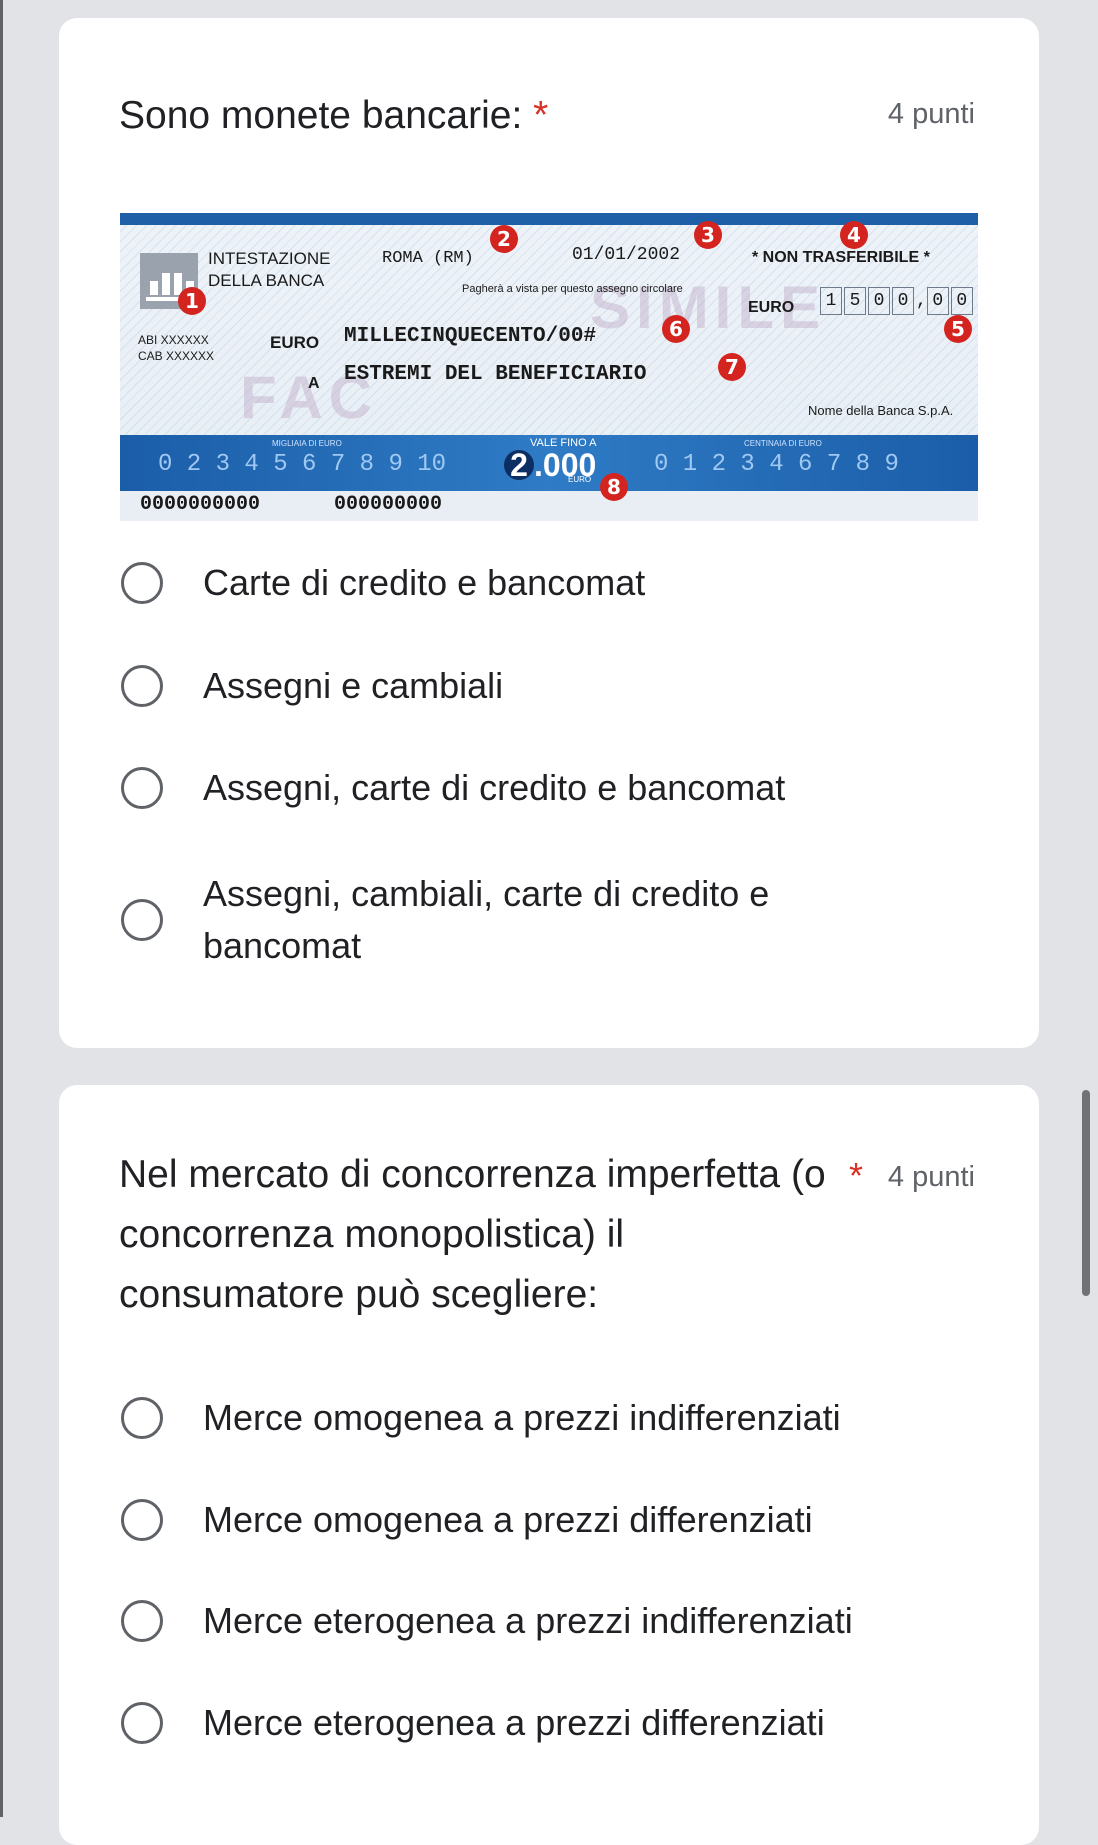  Describe the element at coordinates (841, 257) in the screenshot. I see `non-trasferibile-label: * NON TRASFERIBILE *` at that location.